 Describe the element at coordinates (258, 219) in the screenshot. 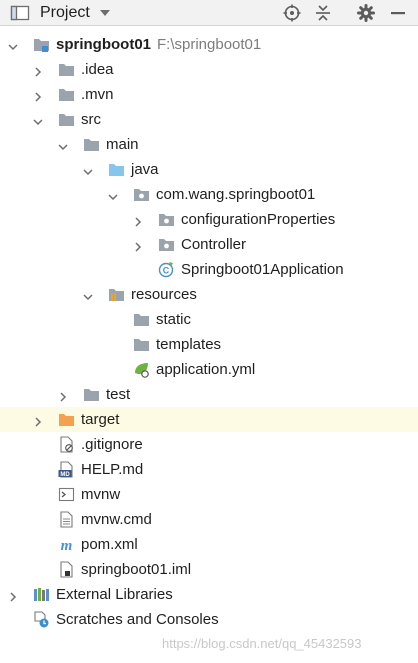

I see `tree-node-label: configurationProperties` at that location.